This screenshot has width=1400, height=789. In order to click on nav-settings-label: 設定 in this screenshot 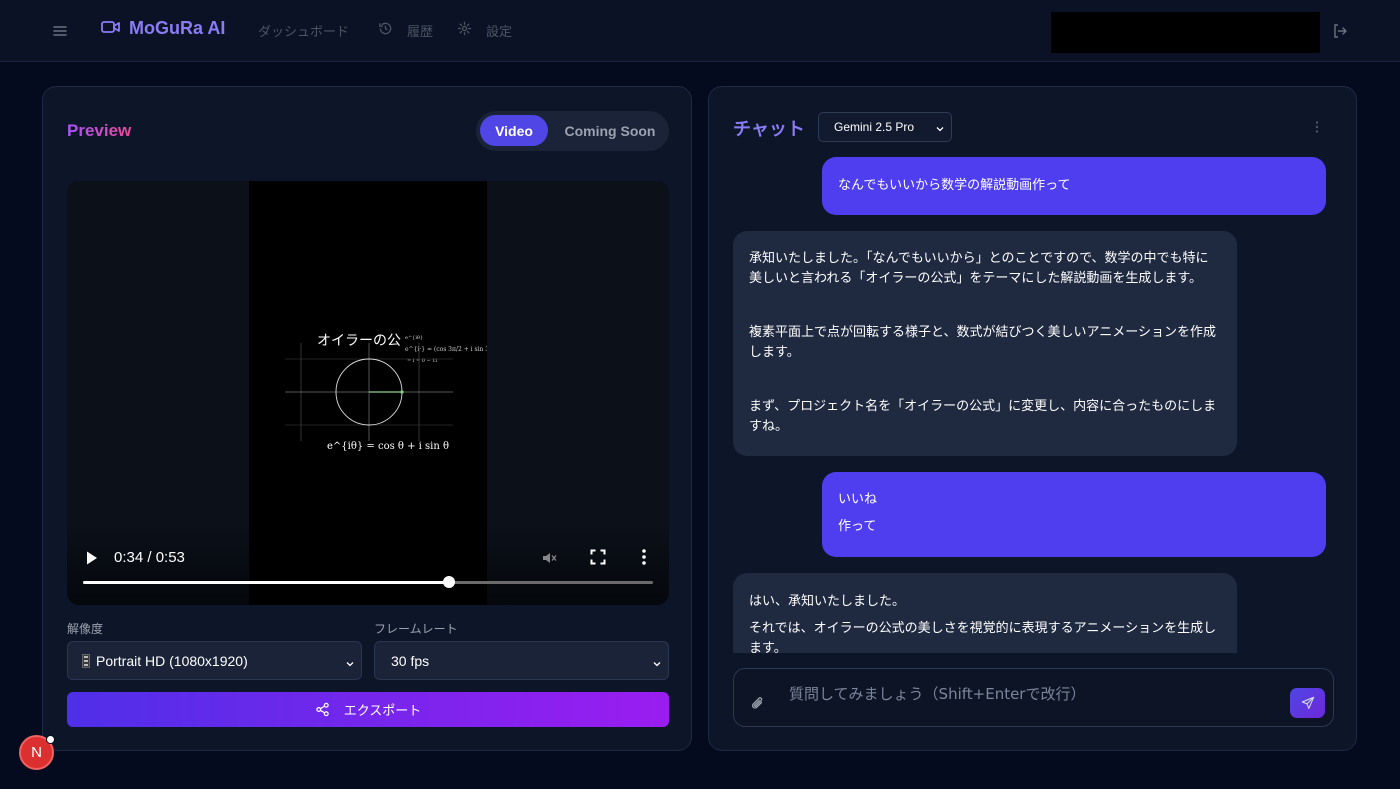, I will do `click(499, 32)`.